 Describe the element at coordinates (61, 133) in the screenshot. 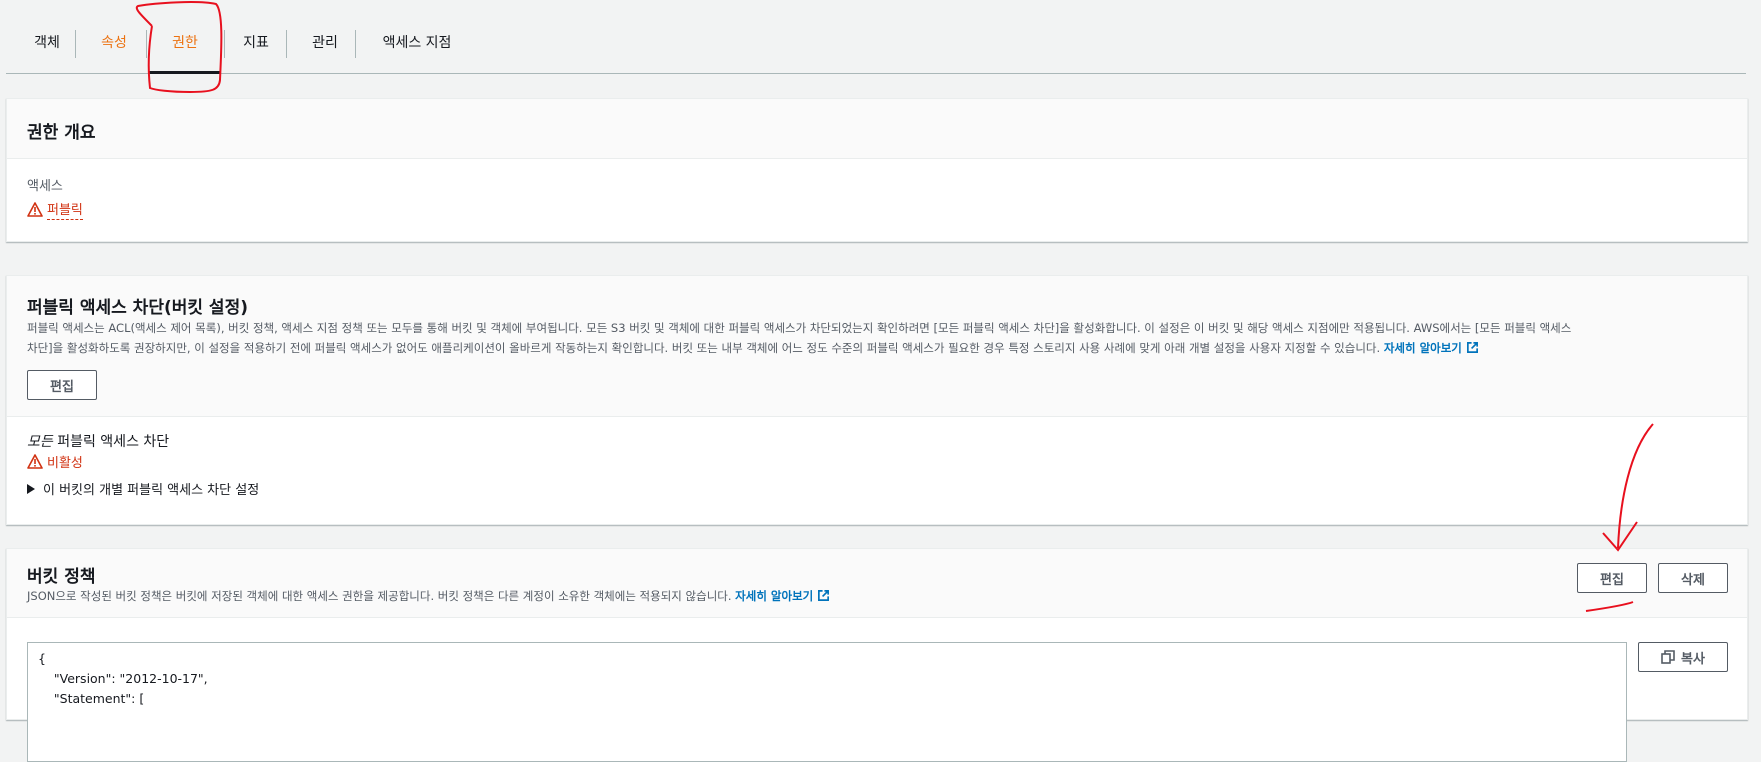

I see `section-title: 권한 개요` at that location.